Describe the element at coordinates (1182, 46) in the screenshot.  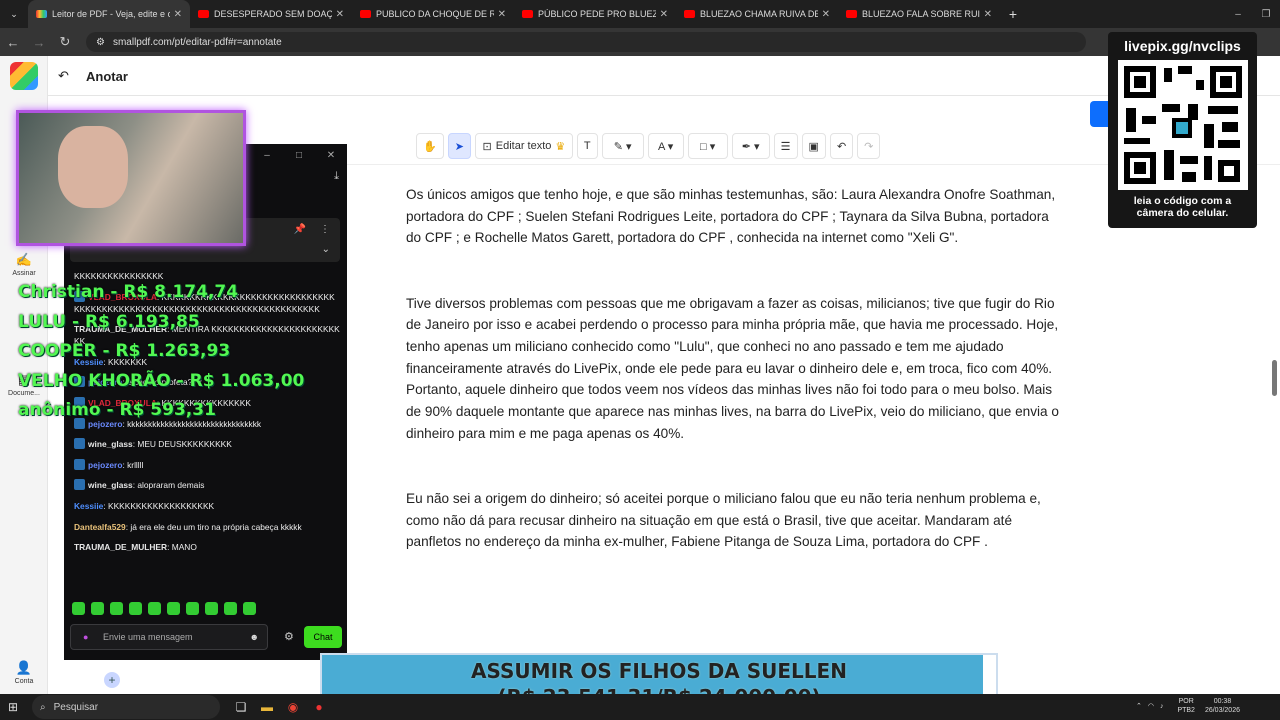
I see `qr-url: livepix.gg/nvclips` at that location.